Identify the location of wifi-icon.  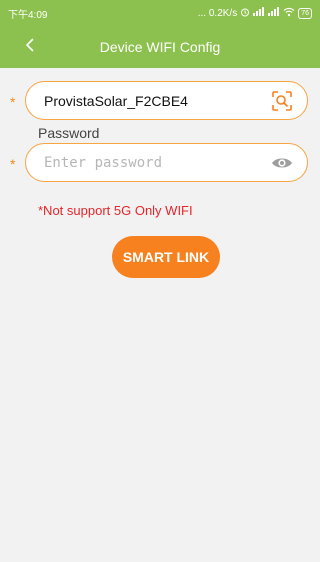
(289, 13).